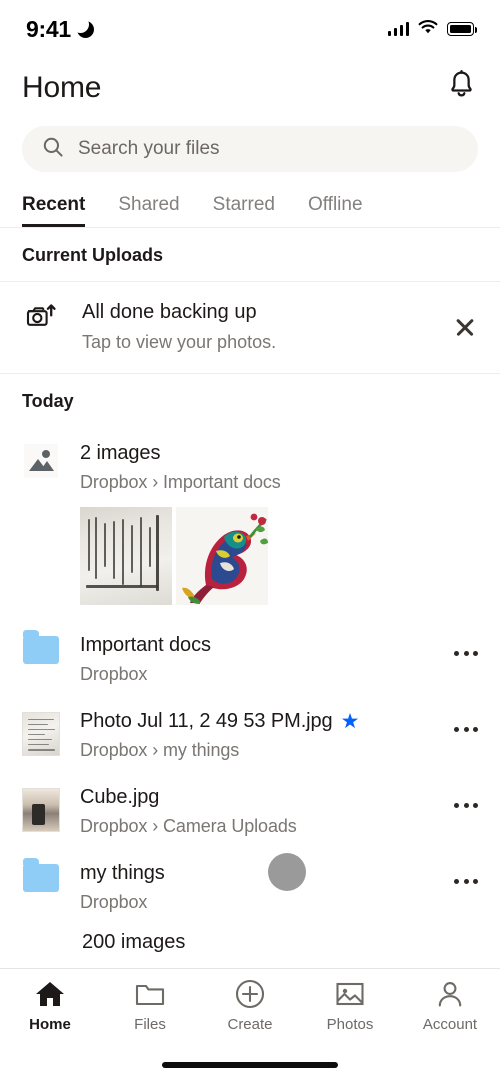  What do you see at coordinates (41, 315) in the screenshot?
I see `camera-upload-icon` at bounding box center [41, 315].